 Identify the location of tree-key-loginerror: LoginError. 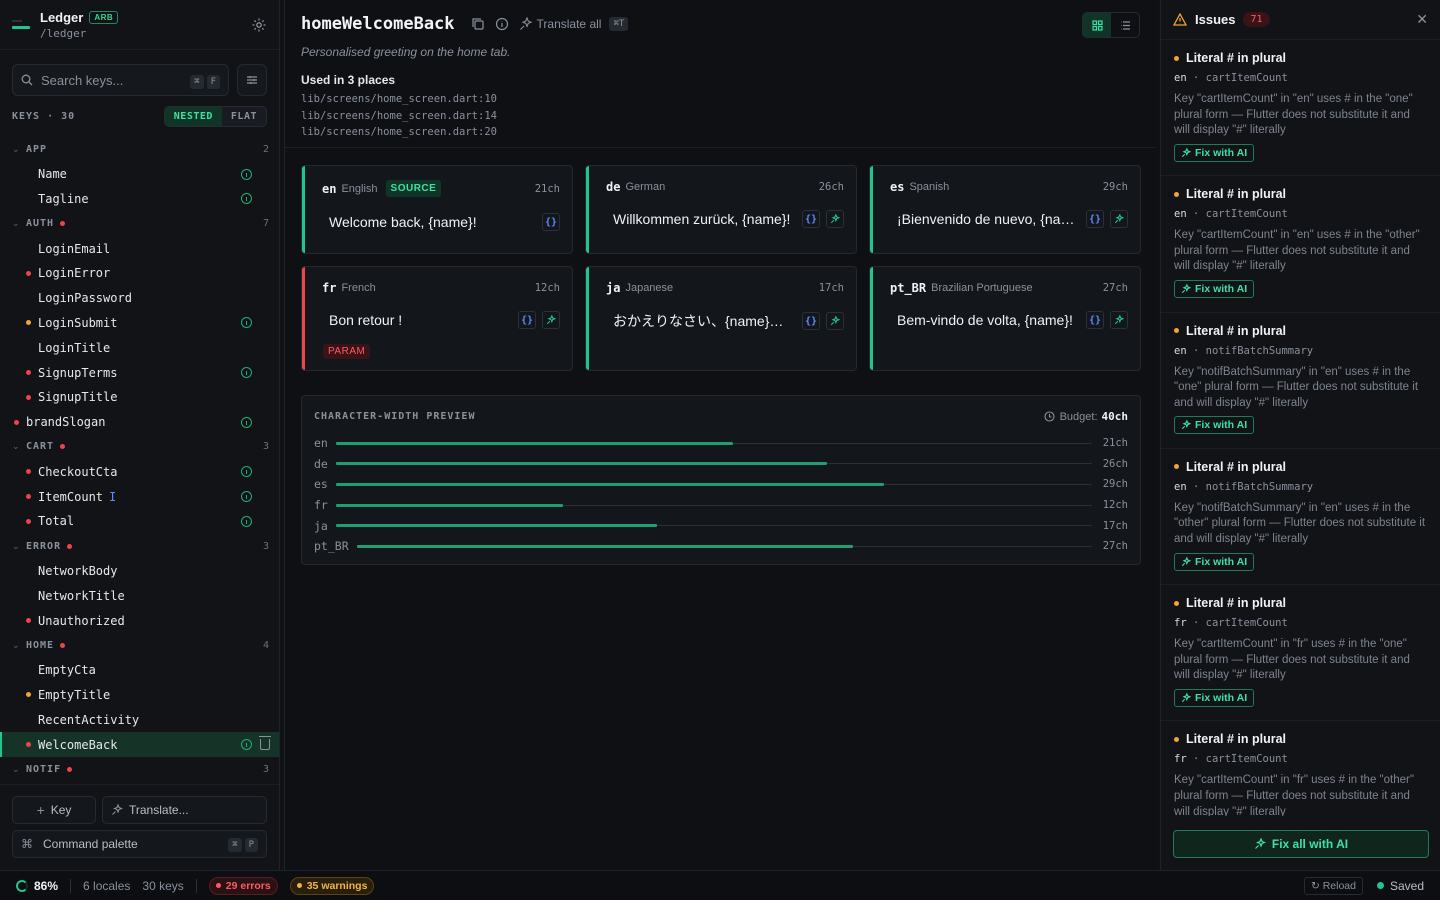
(139, 273).